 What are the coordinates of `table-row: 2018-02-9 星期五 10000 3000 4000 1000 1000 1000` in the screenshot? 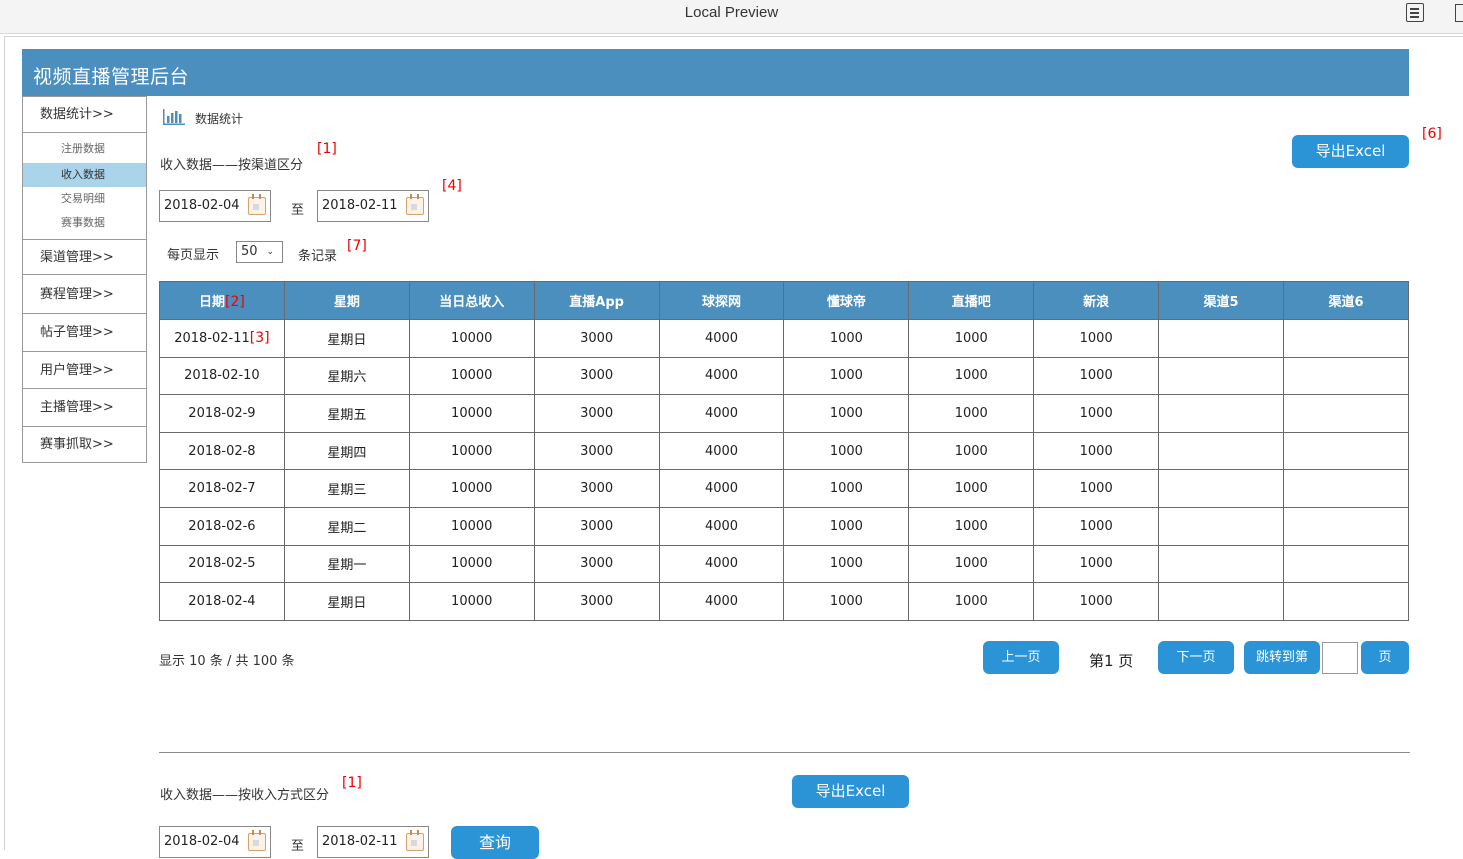 It's located at (784, 413).